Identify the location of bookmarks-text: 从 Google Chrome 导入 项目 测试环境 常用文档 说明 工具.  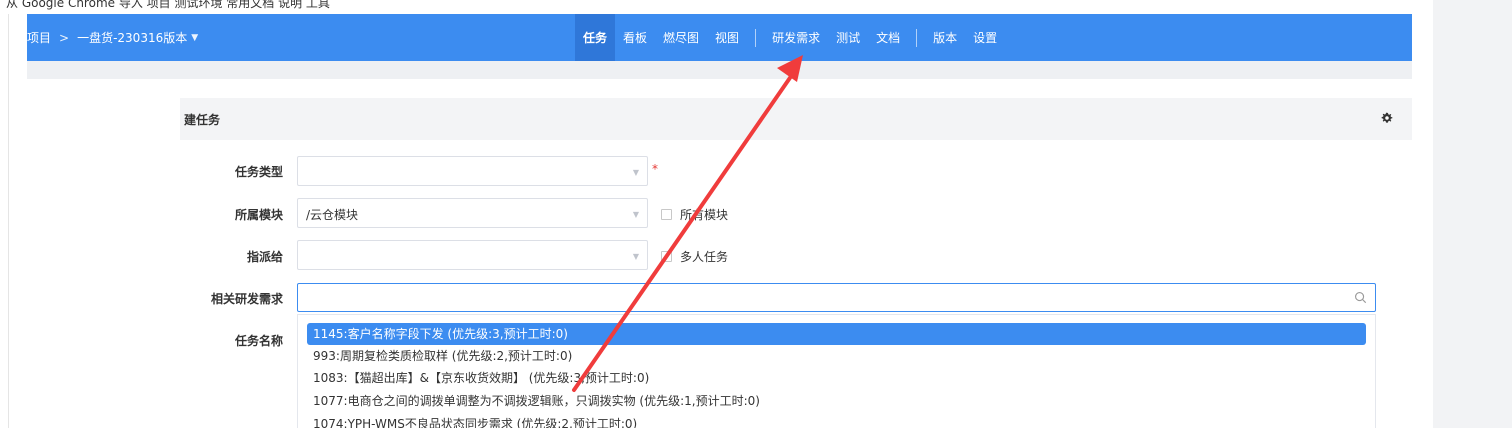
(168, 5).